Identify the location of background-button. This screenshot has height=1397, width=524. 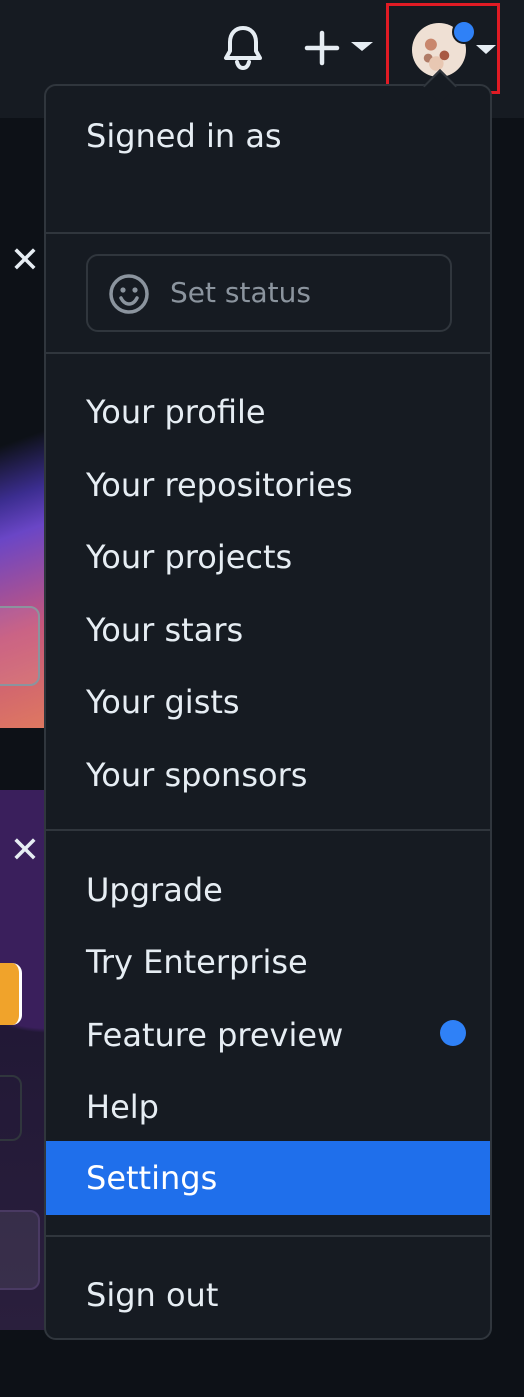
(20, 646).